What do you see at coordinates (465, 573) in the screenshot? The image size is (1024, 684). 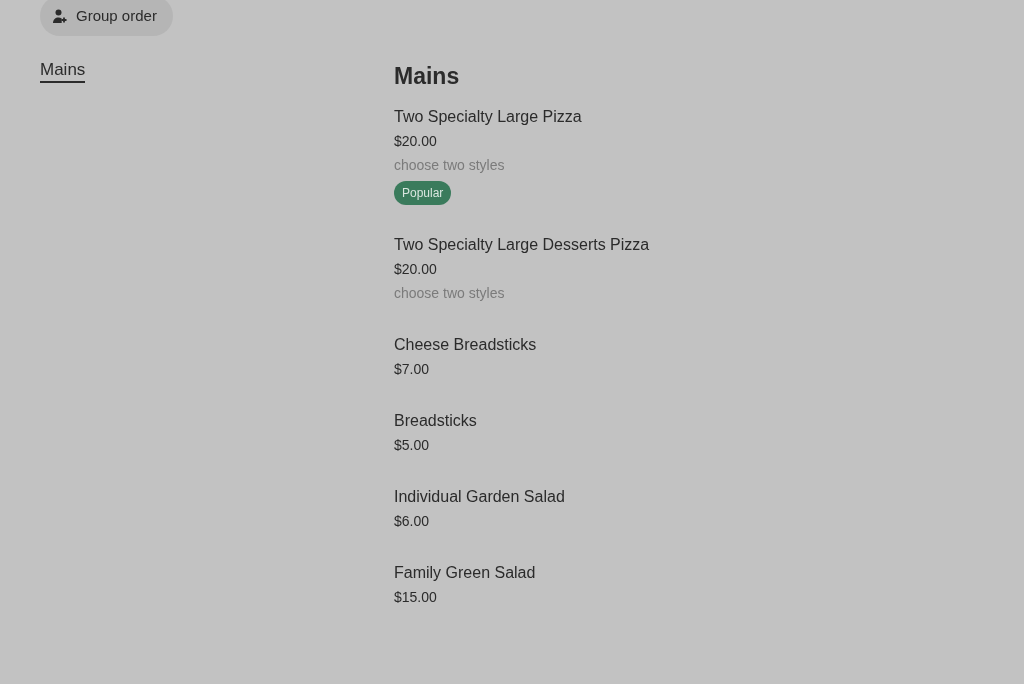 I see `item-name: Family Green Salad` at bounding box center [465, 573].